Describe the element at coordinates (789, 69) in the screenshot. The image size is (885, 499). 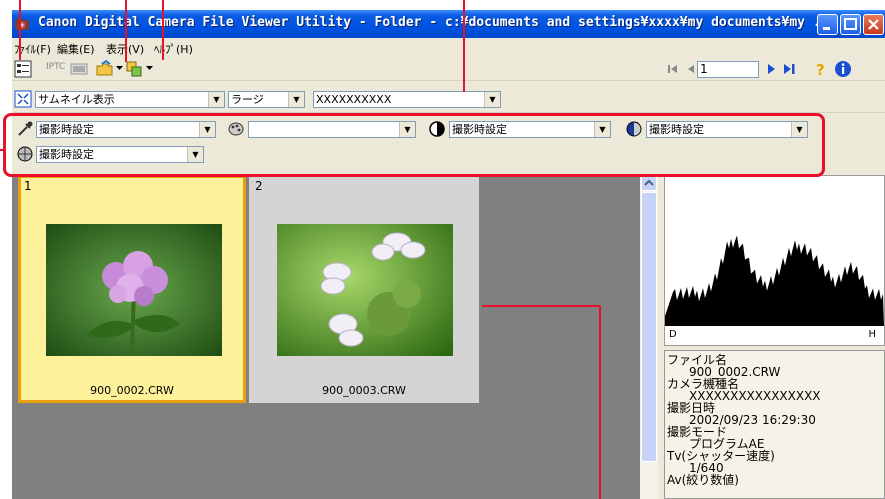
I see `last-page-icon` at that location.